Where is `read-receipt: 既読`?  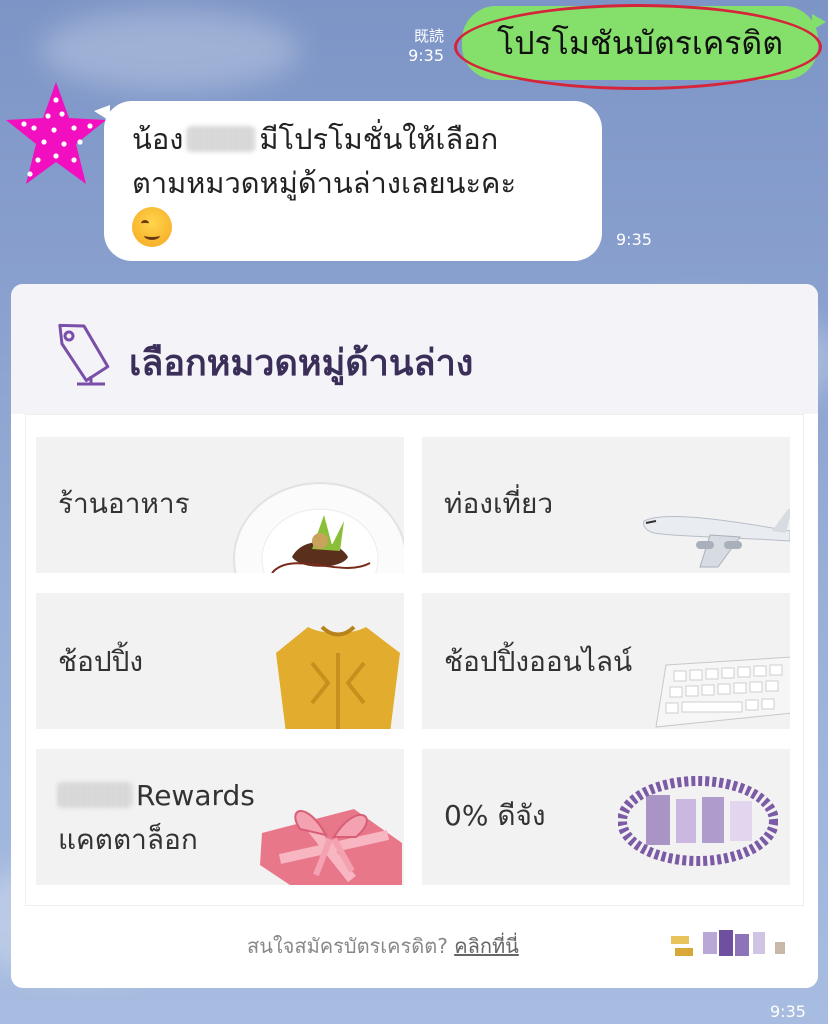 read-receipt: 既読 is located at coordinates (428, 36).